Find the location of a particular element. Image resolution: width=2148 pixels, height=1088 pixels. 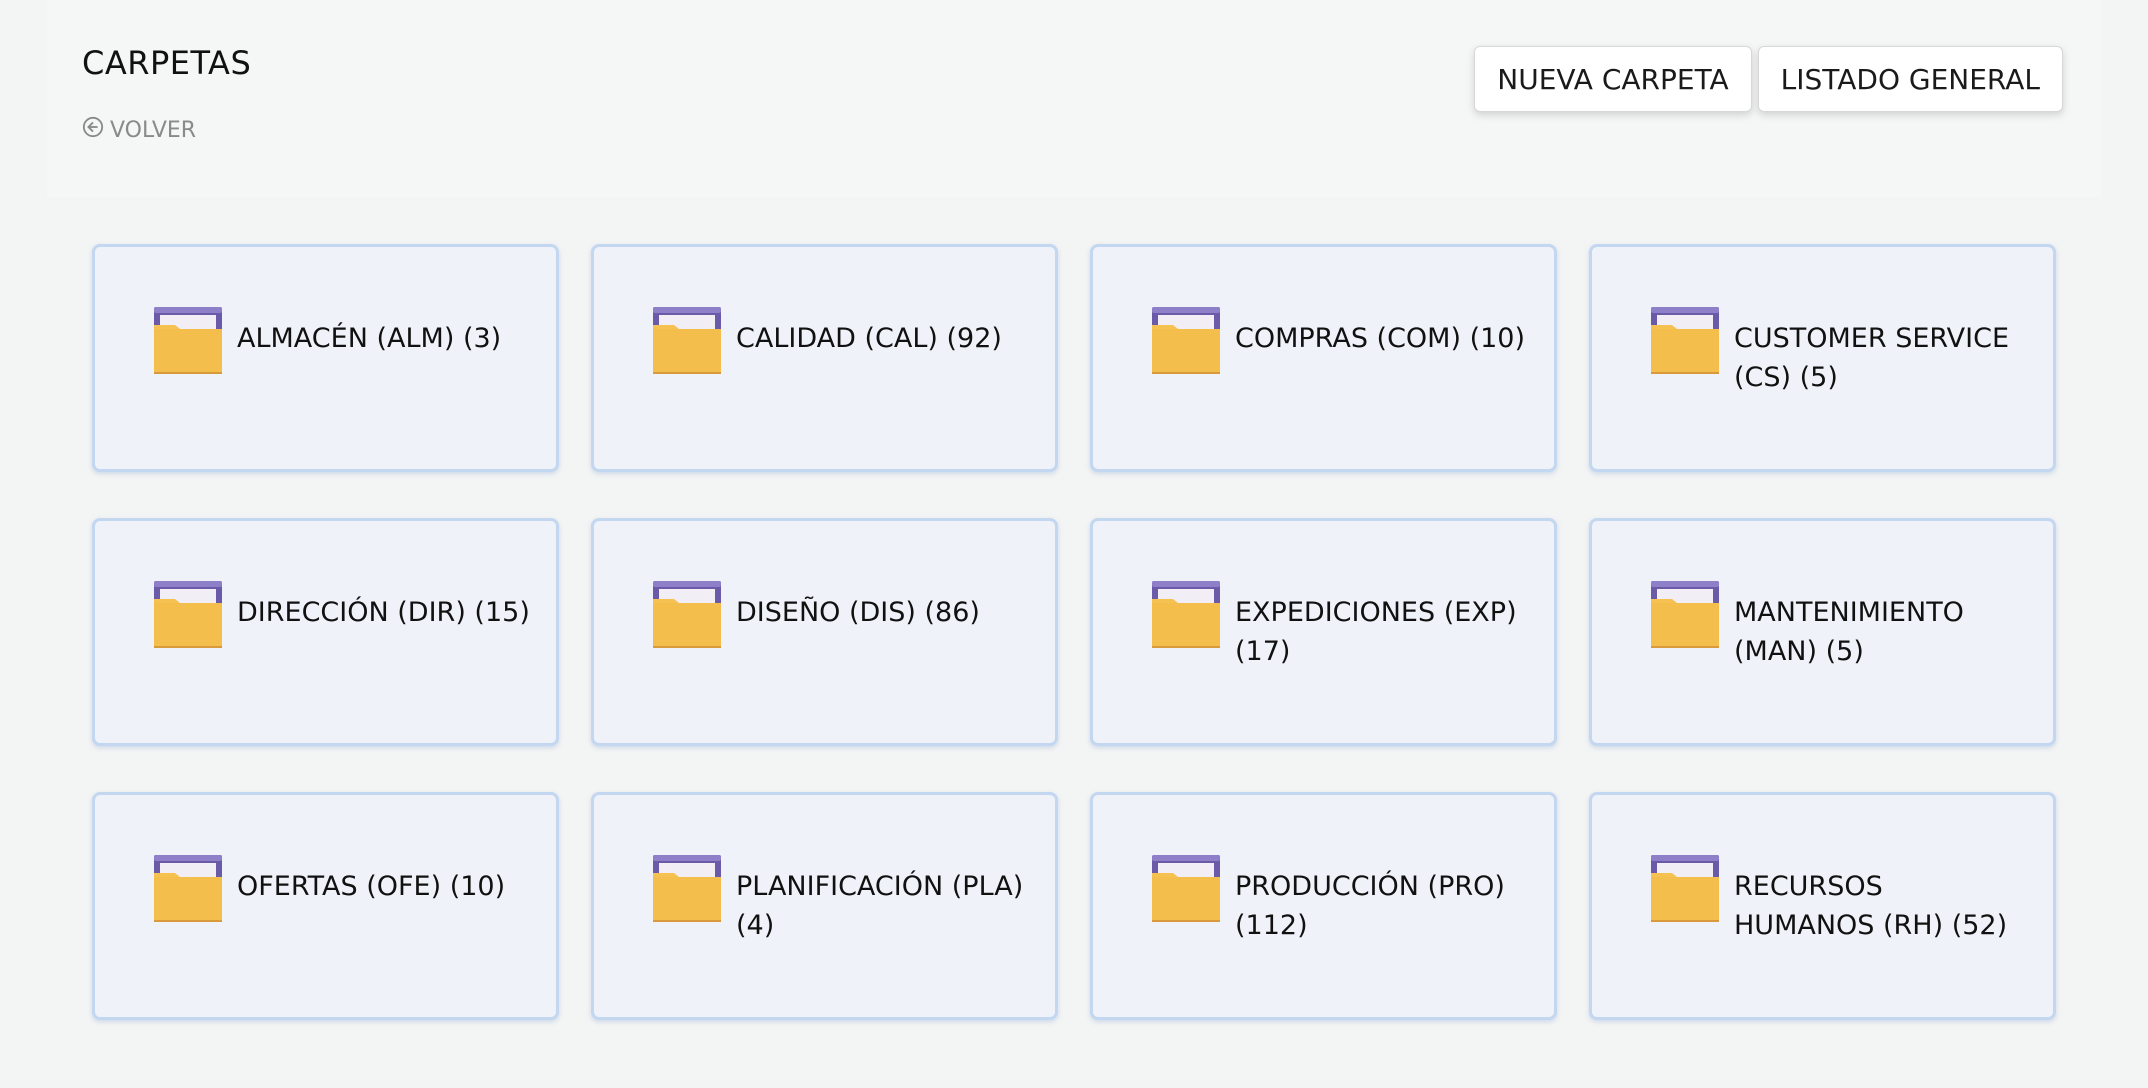

top-actions: NUEVA CARPETA LISTADO GENERAL is located at coordinates (1768, 79).